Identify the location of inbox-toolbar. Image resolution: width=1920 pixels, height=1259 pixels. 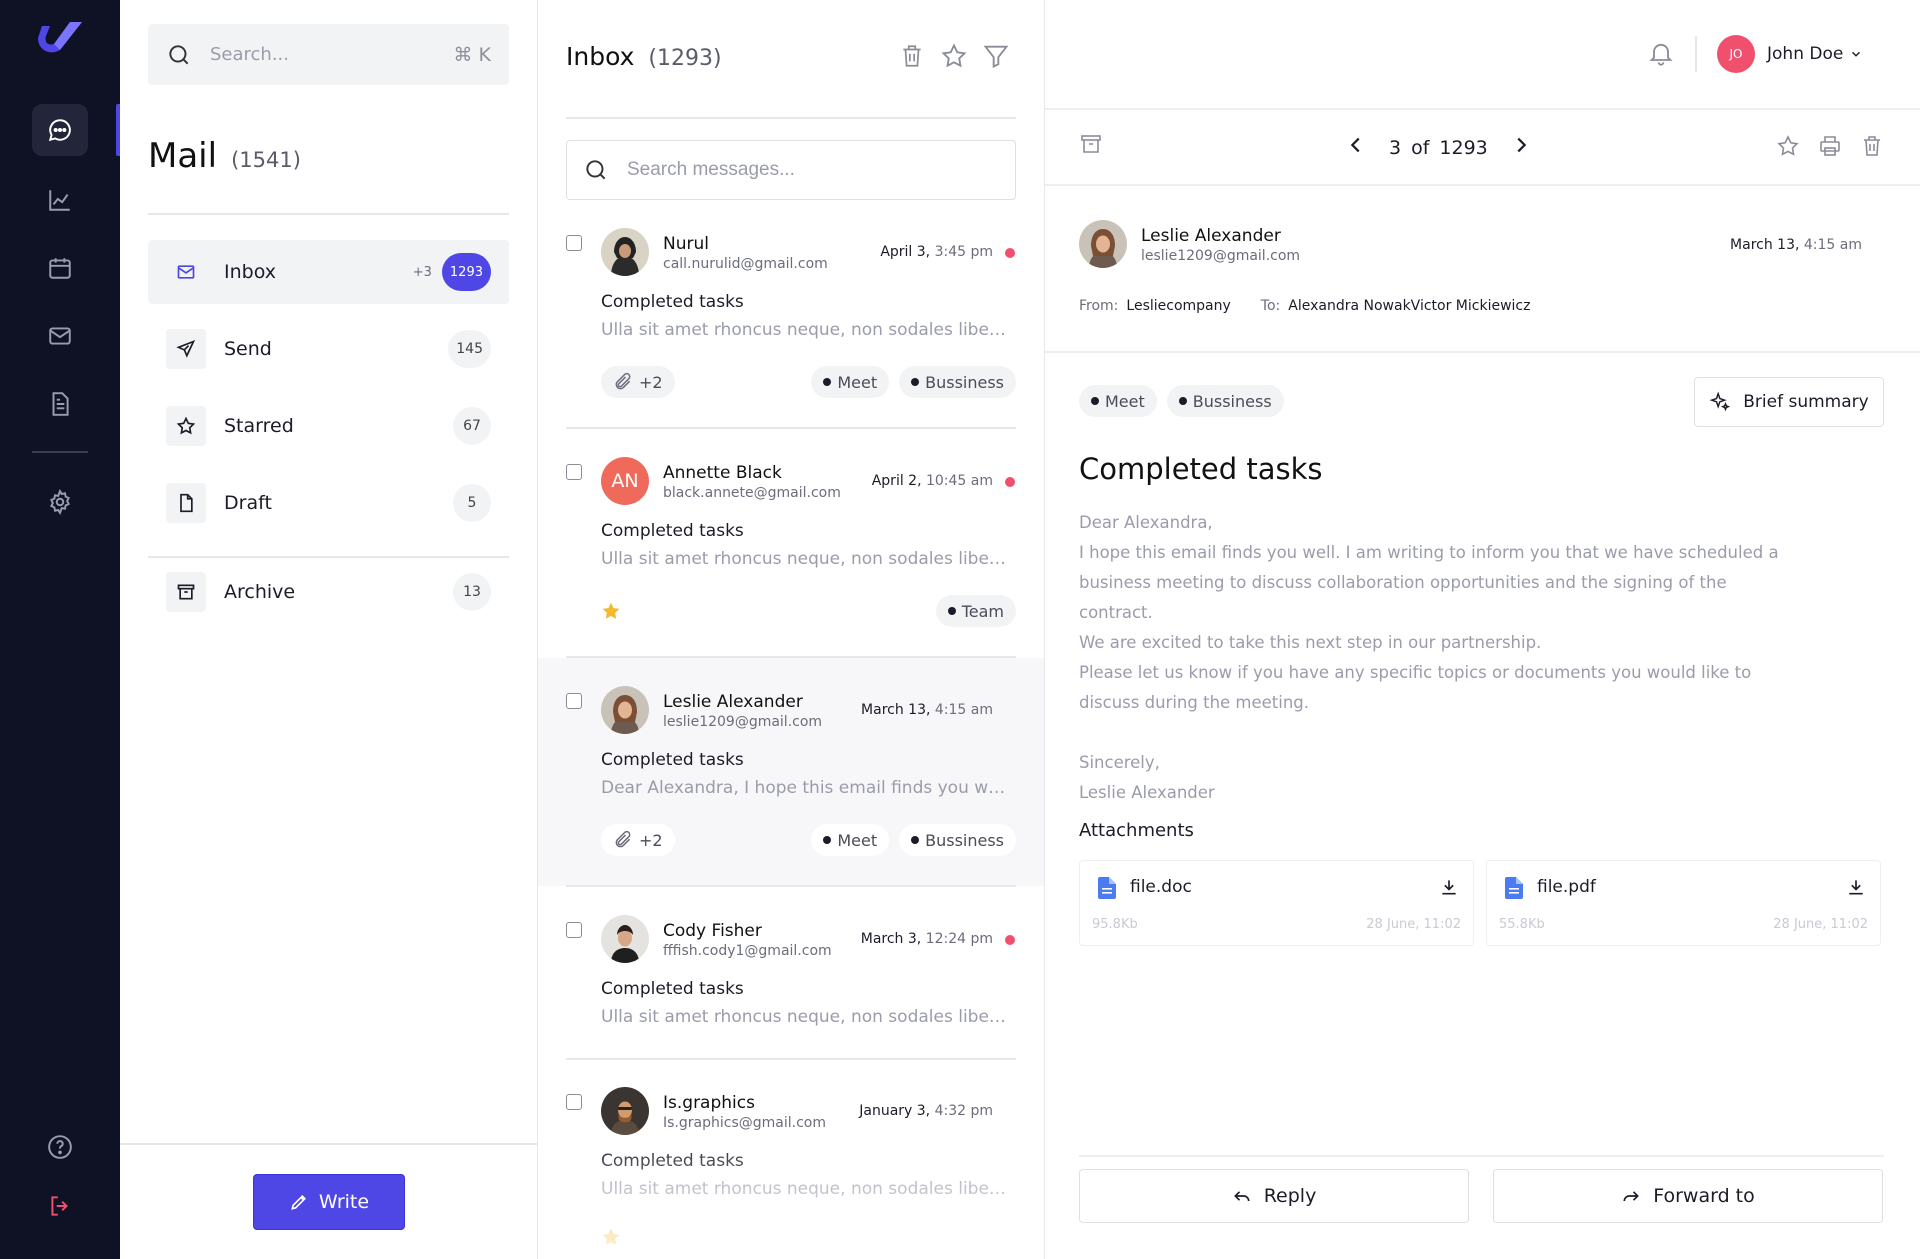
(954, 56).